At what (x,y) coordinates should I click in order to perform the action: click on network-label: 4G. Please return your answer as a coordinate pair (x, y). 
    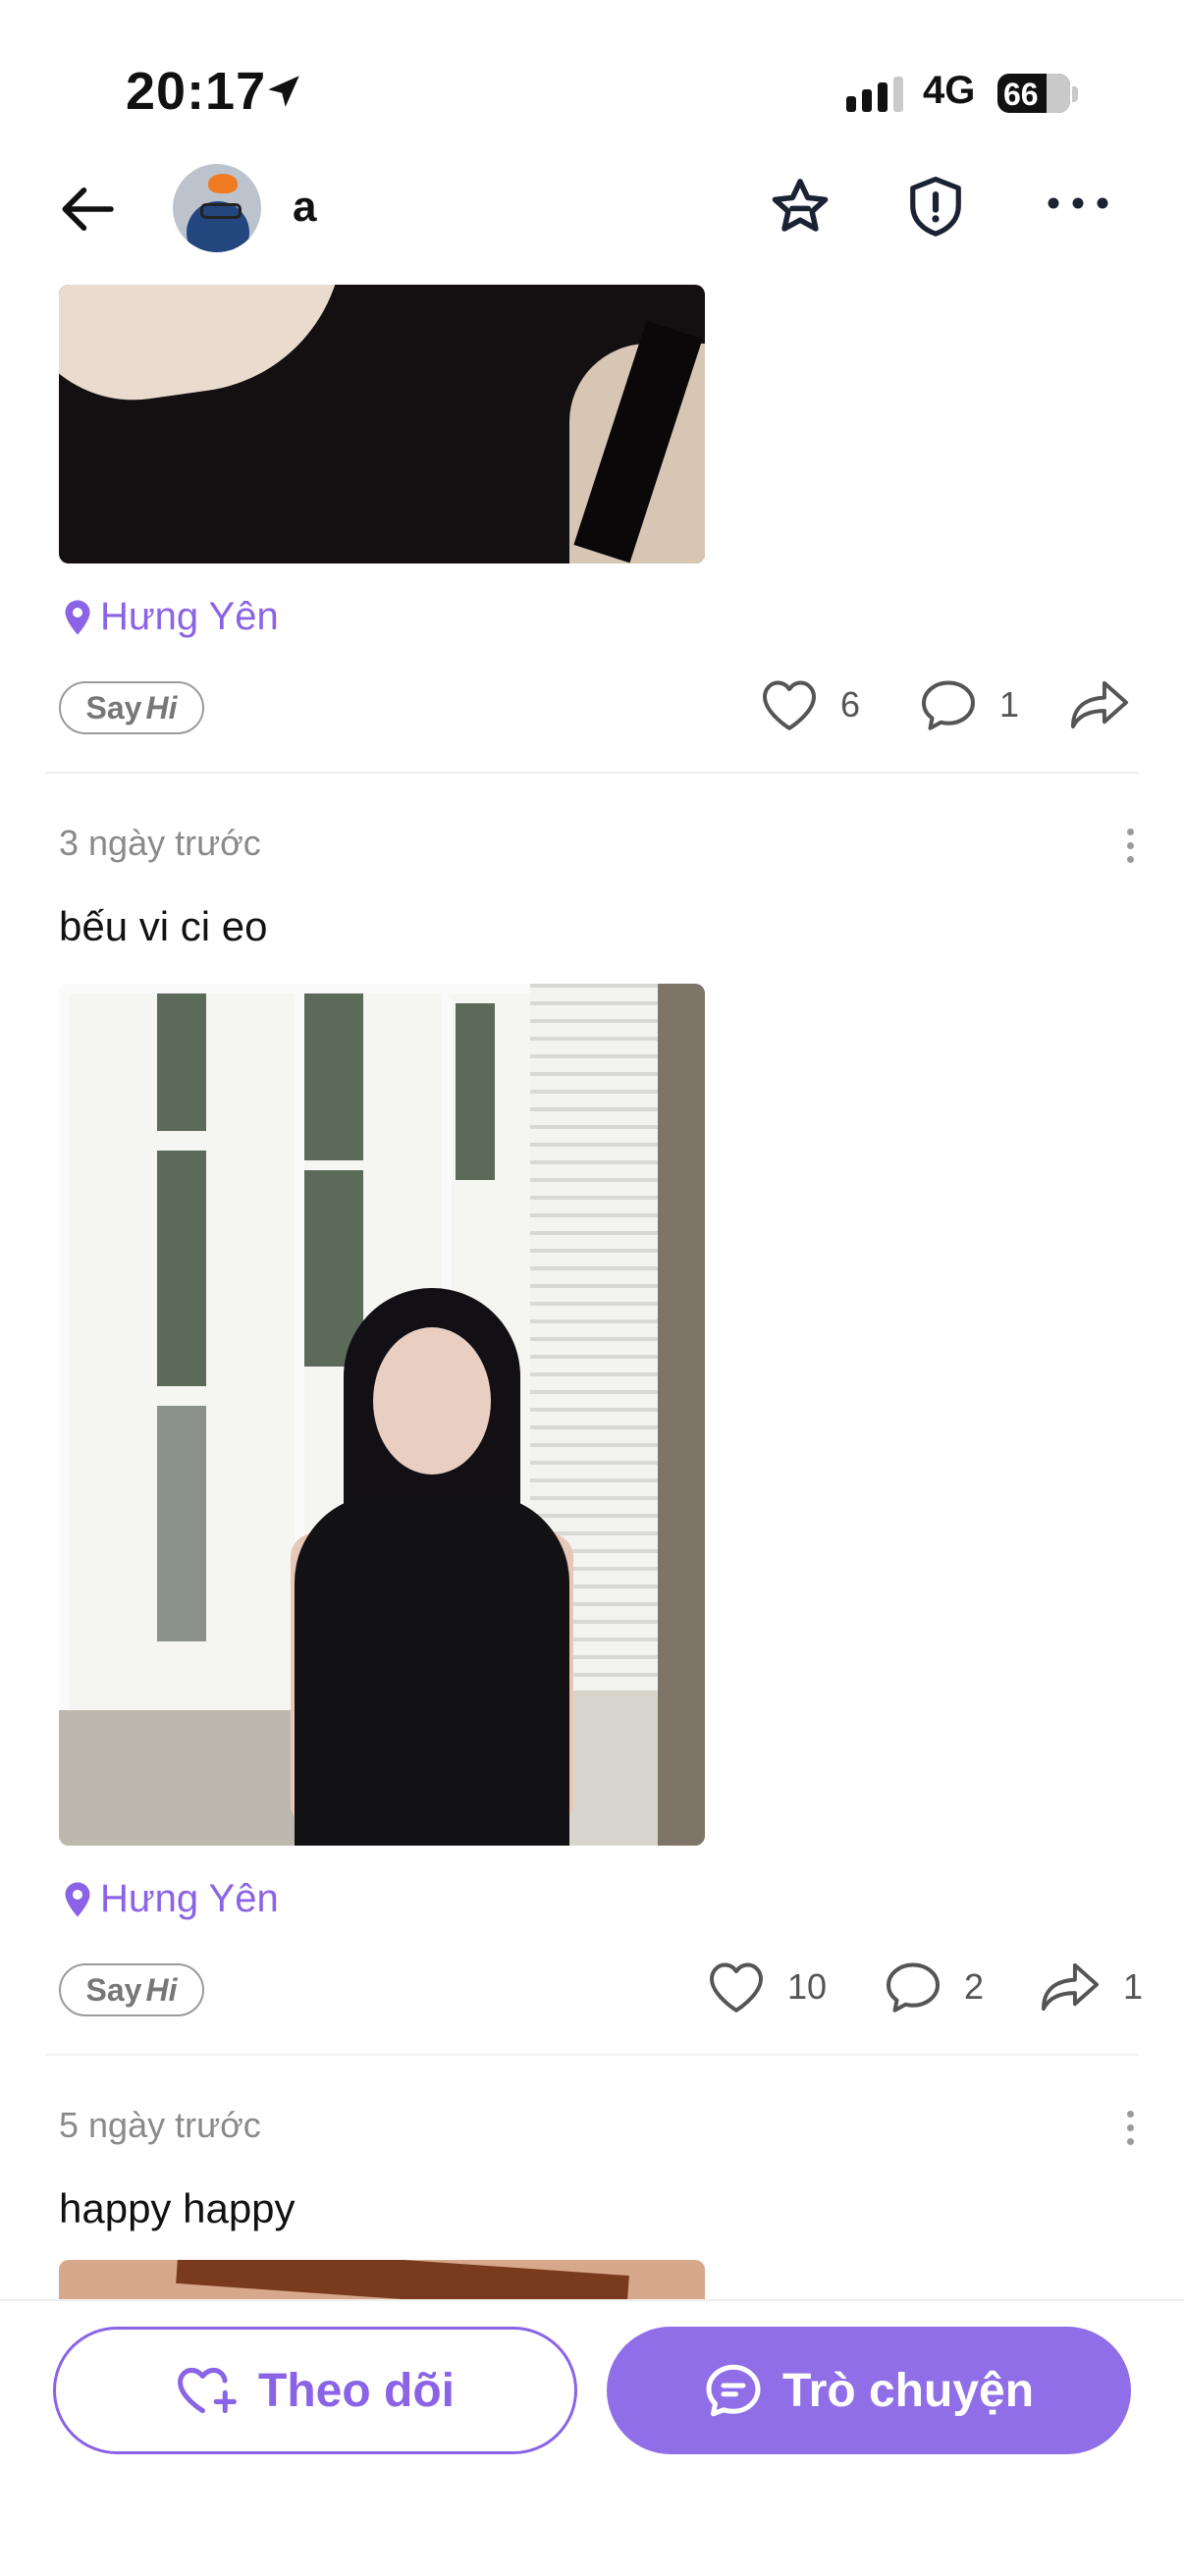
    Looking at the image, I should click on (949, 90).